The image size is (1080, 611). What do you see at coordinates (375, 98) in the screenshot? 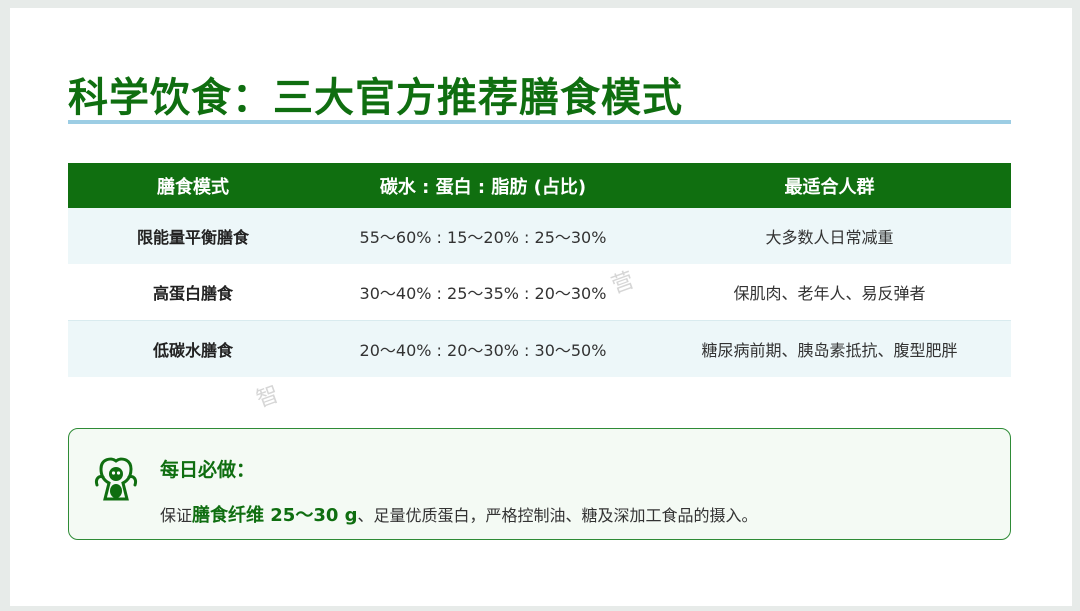
I see `page-title: 科学饮食：三大官方推荐膳食模式` at bounding box center [375, 98].